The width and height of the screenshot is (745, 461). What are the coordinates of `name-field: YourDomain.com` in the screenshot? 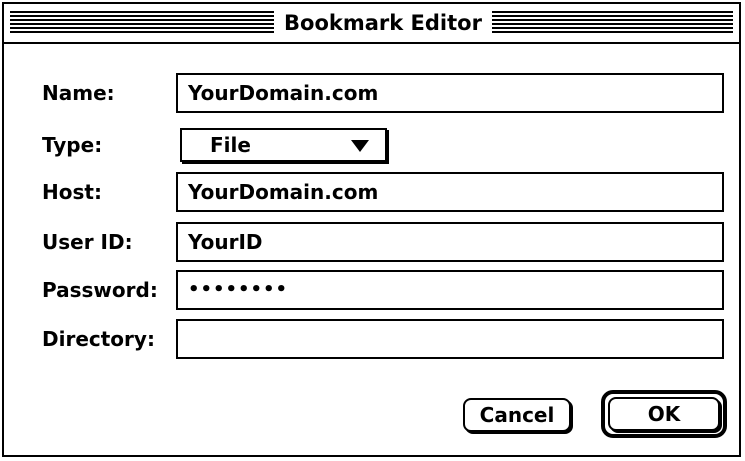 It's located at (450, 93).